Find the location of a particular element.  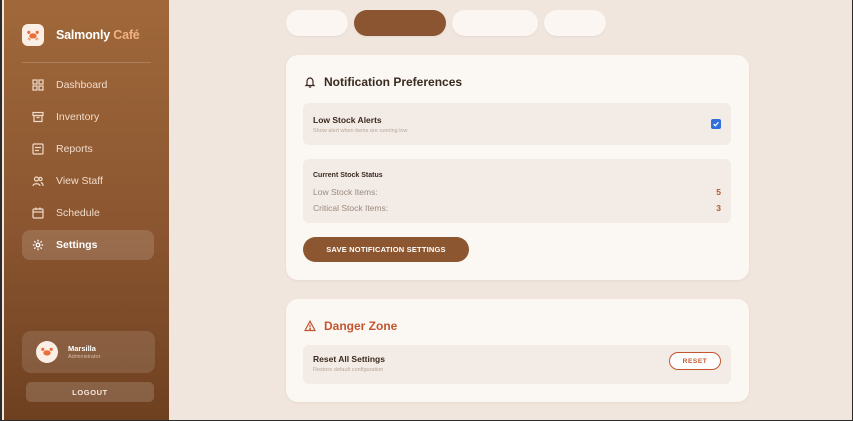

danger-zone-title-text: Danger Zone is located at coordinates (361, 326).